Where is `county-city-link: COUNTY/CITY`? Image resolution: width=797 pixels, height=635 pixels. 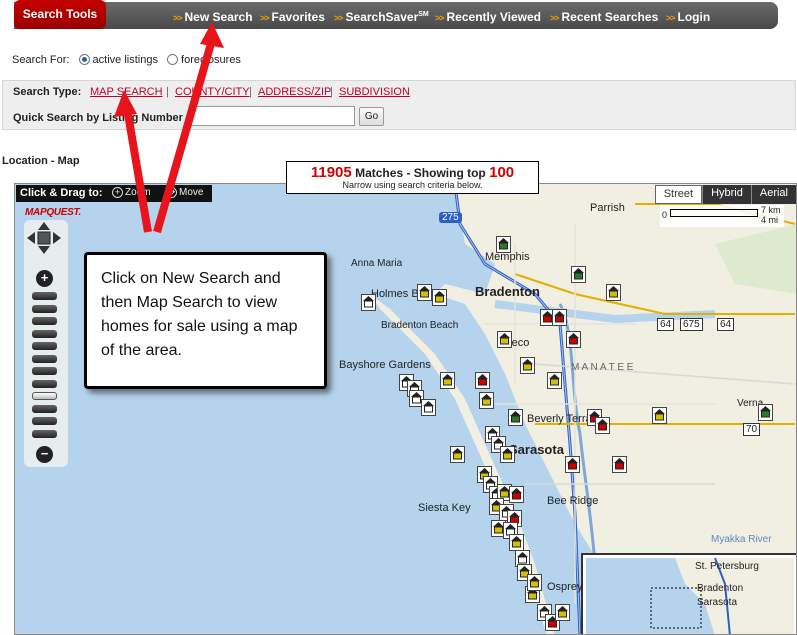
county-city-link: COUNTY/CITY is located at coordinates (212, 92).